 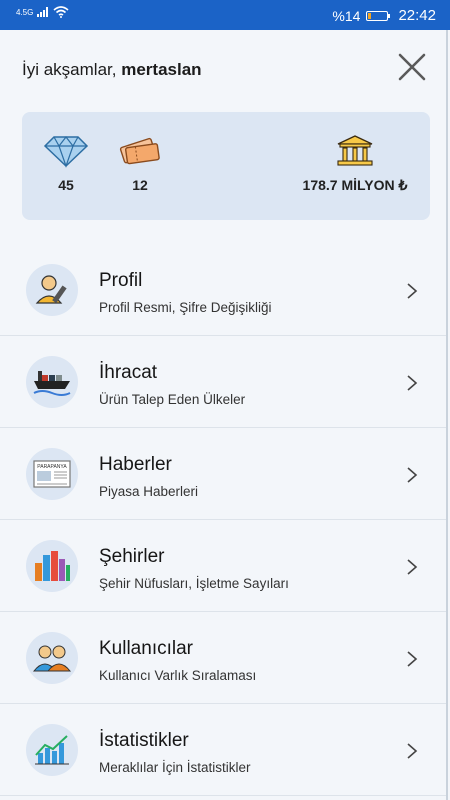 I want to click on menu-item-profil: Profil Profil Resmi, Şifre Değişikliği, so click(x=223, y=290).